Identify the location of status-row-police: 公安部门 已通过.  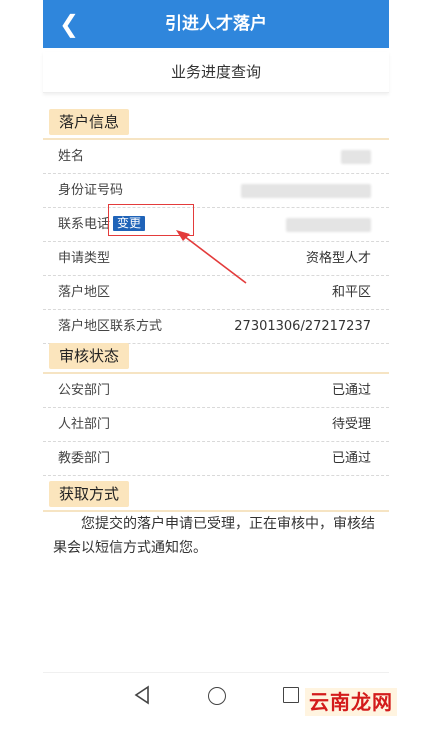
(216, 391).